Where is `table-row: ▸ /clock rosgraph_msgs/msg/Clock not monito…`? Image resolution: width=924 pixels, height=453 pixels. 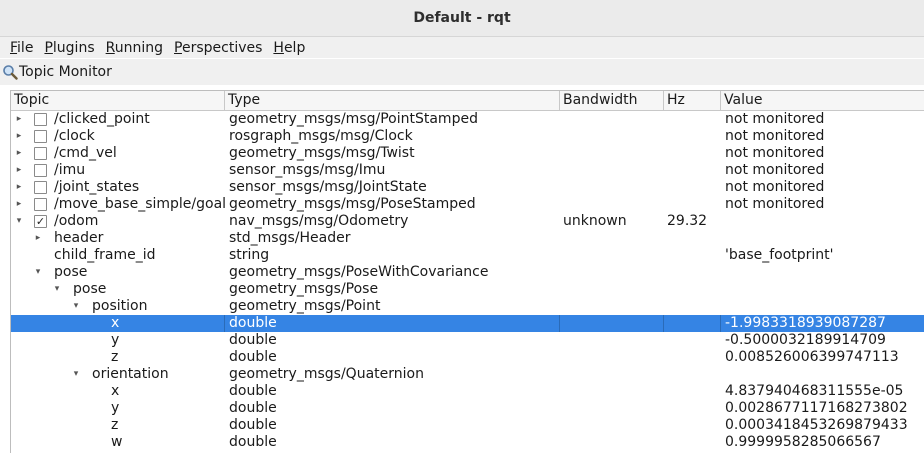
table-row: ▸ /clock rosgraph_msgs/msg/Clock not monito… is located at coordinates (467, 136).